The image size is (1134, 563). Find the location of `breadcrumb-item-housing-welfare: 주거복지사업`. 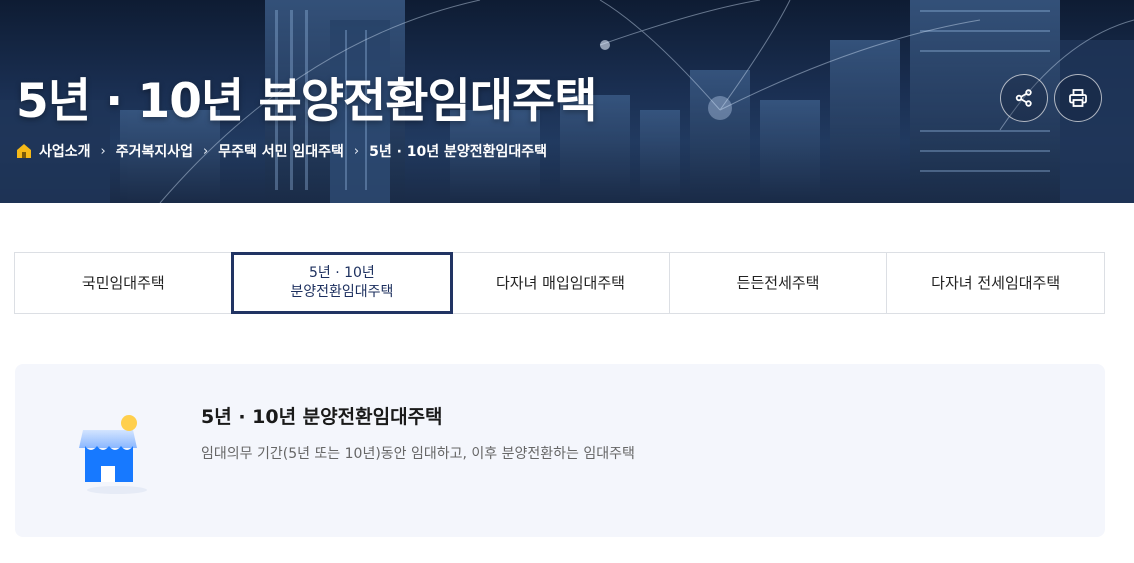

breadcrumb-item-housing-welfare: 주거복지사업 is located at coordinates (154, 151).